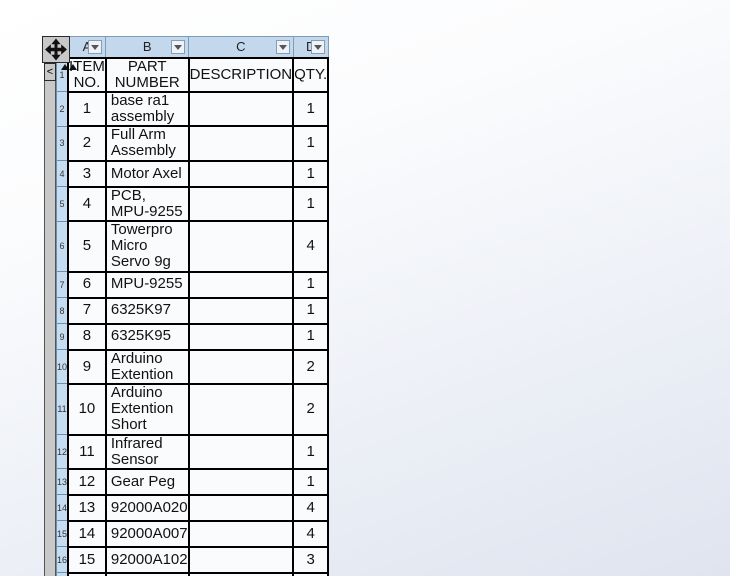 This screenshot has width=730, height=576. I want to click on table-row: 3 2 Full Arm Assembly 1, so click(193, 143).